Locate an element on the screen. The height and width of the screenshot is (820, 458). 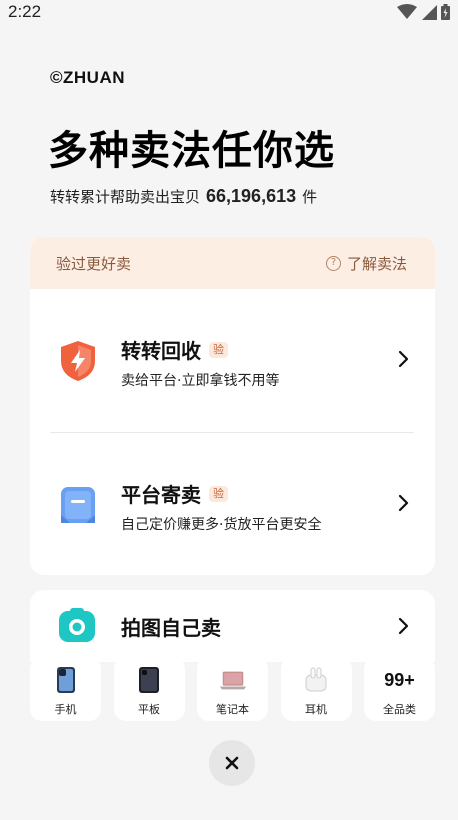
signal-icon is located at coordinates (429, 12).